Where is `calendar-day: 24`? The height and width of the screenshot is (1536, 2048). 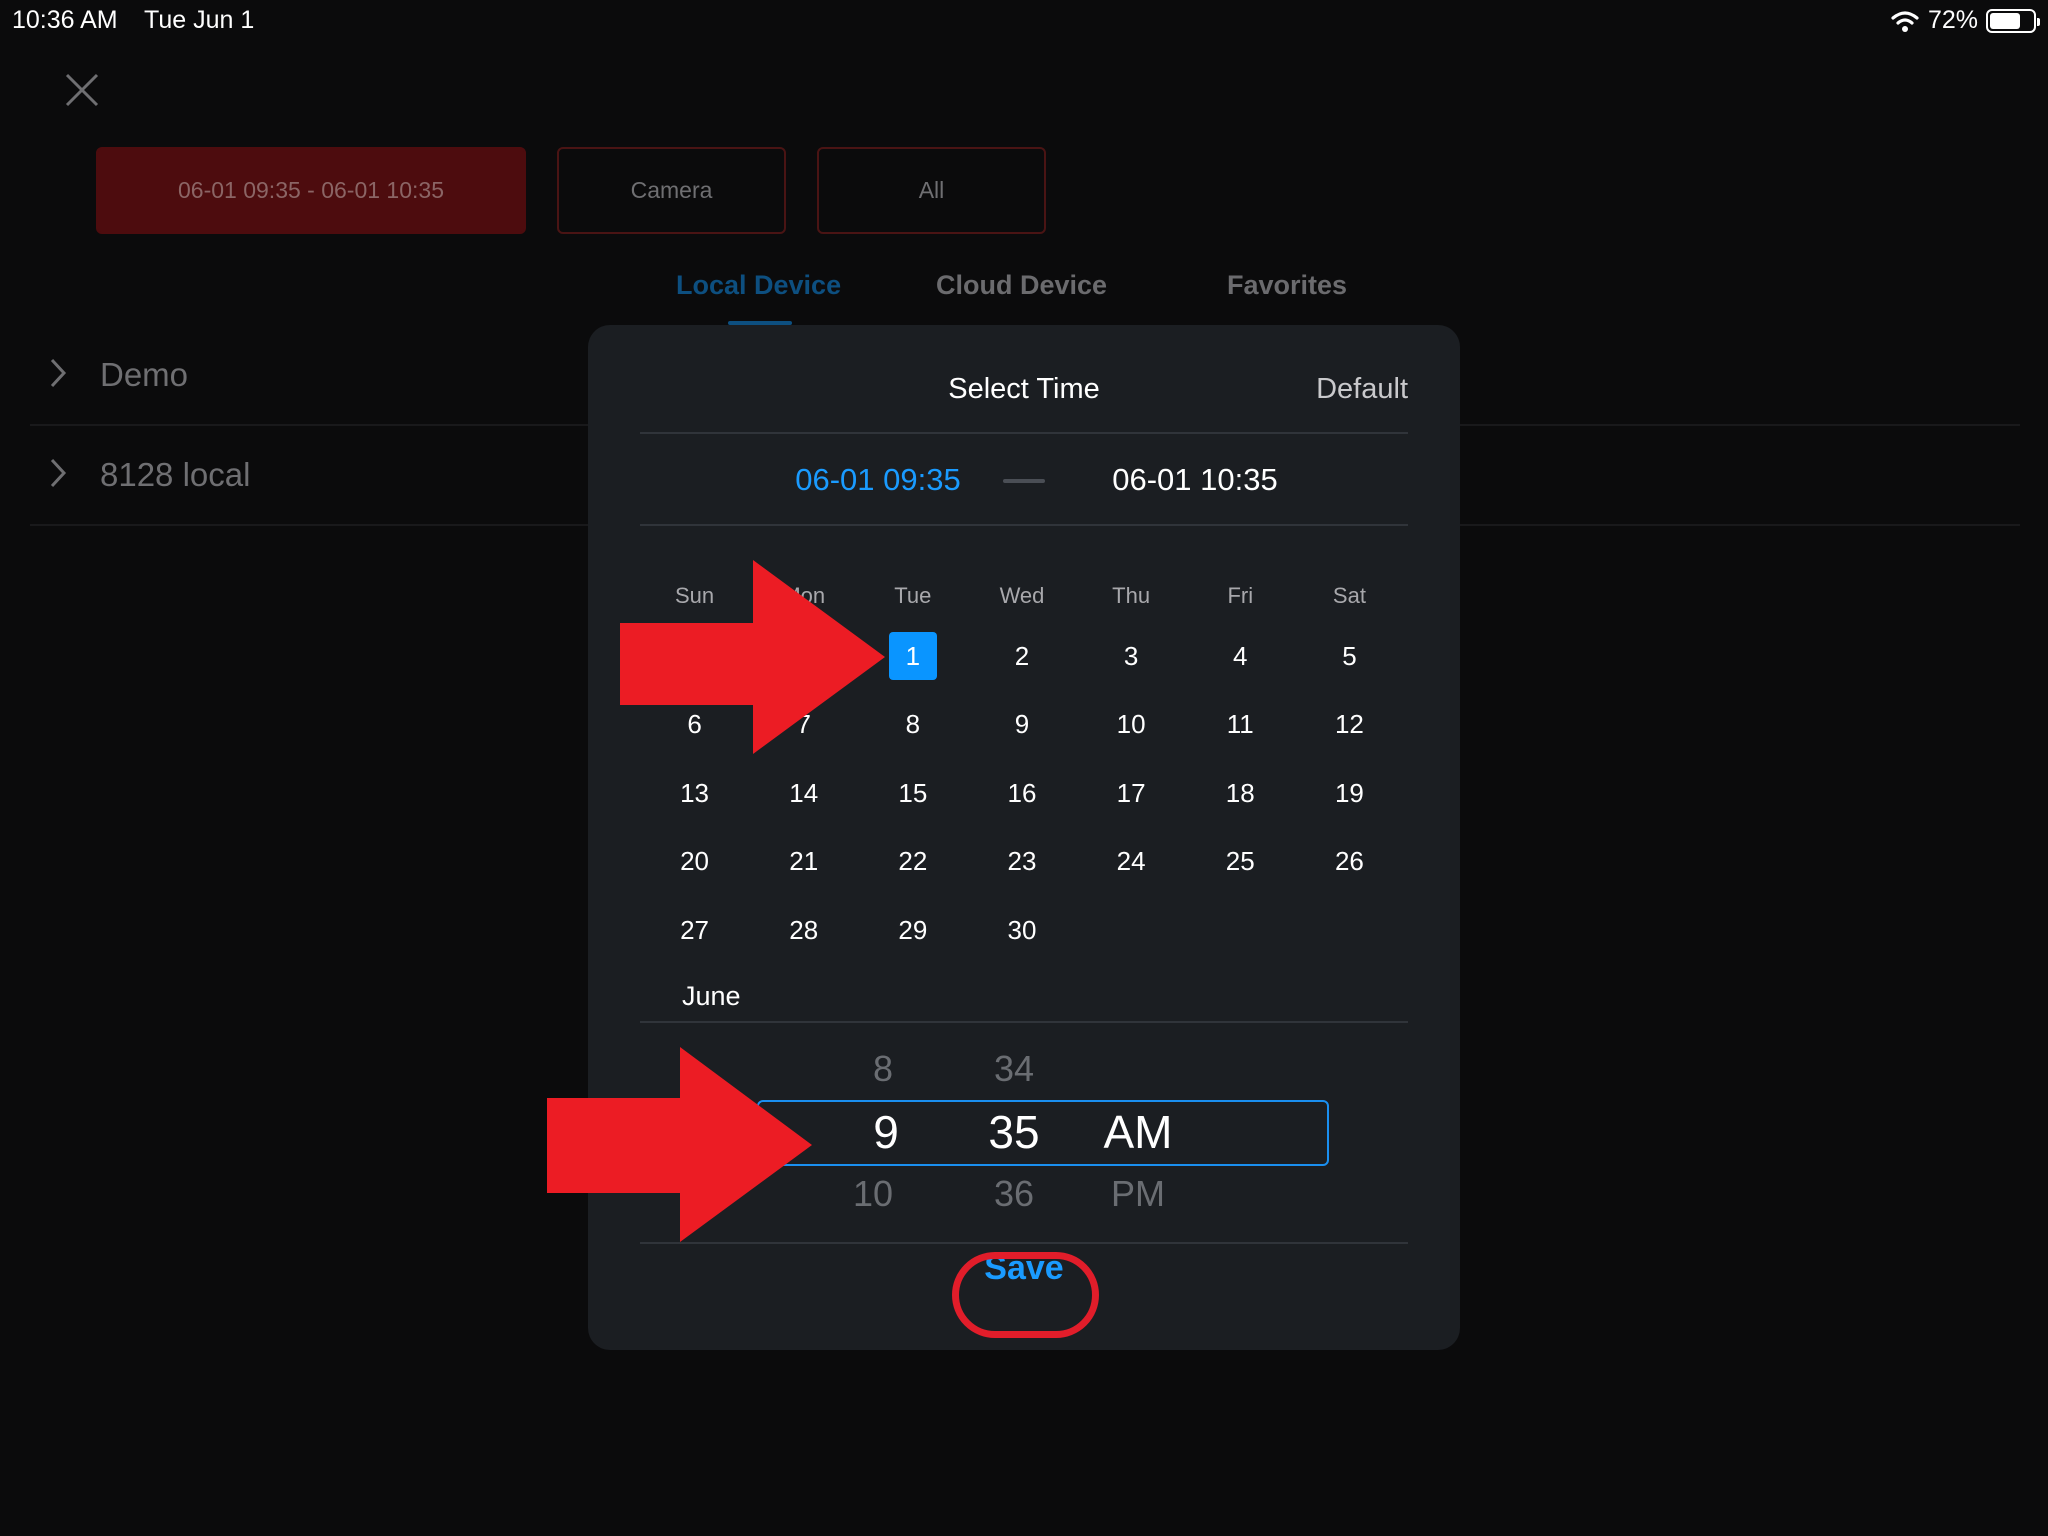
calendar-day: 24 is located at coordinates (1131, 862).